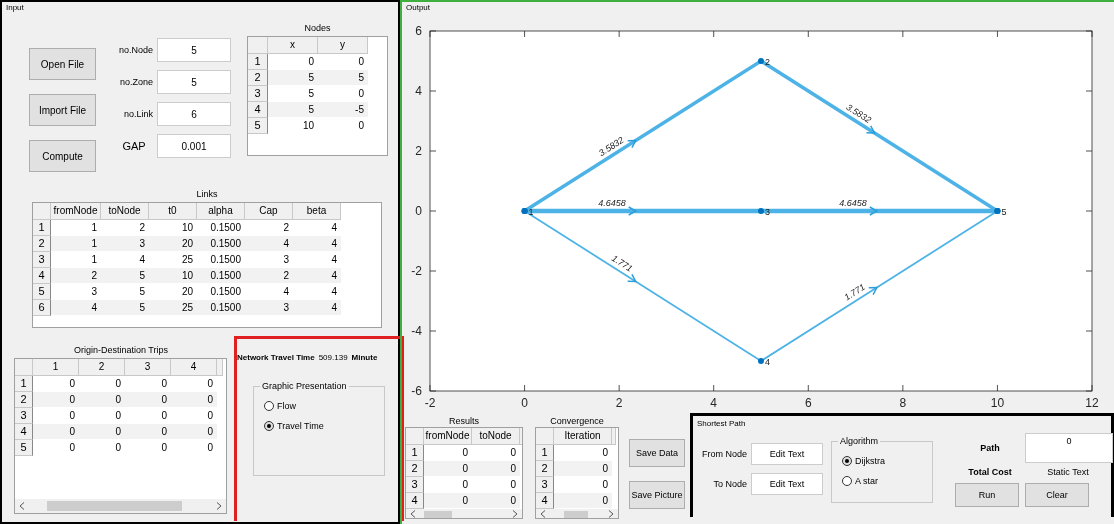 The width and height of the screenshot is (1114, 524). I want to click on table-title: Results, so click(464, 421).